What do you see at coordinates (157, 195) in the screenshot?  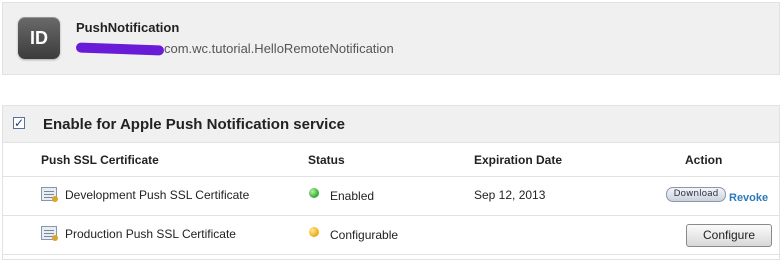 I see `certificate-name: Development Push SSL Certificate` at bounding box center [157, 195].